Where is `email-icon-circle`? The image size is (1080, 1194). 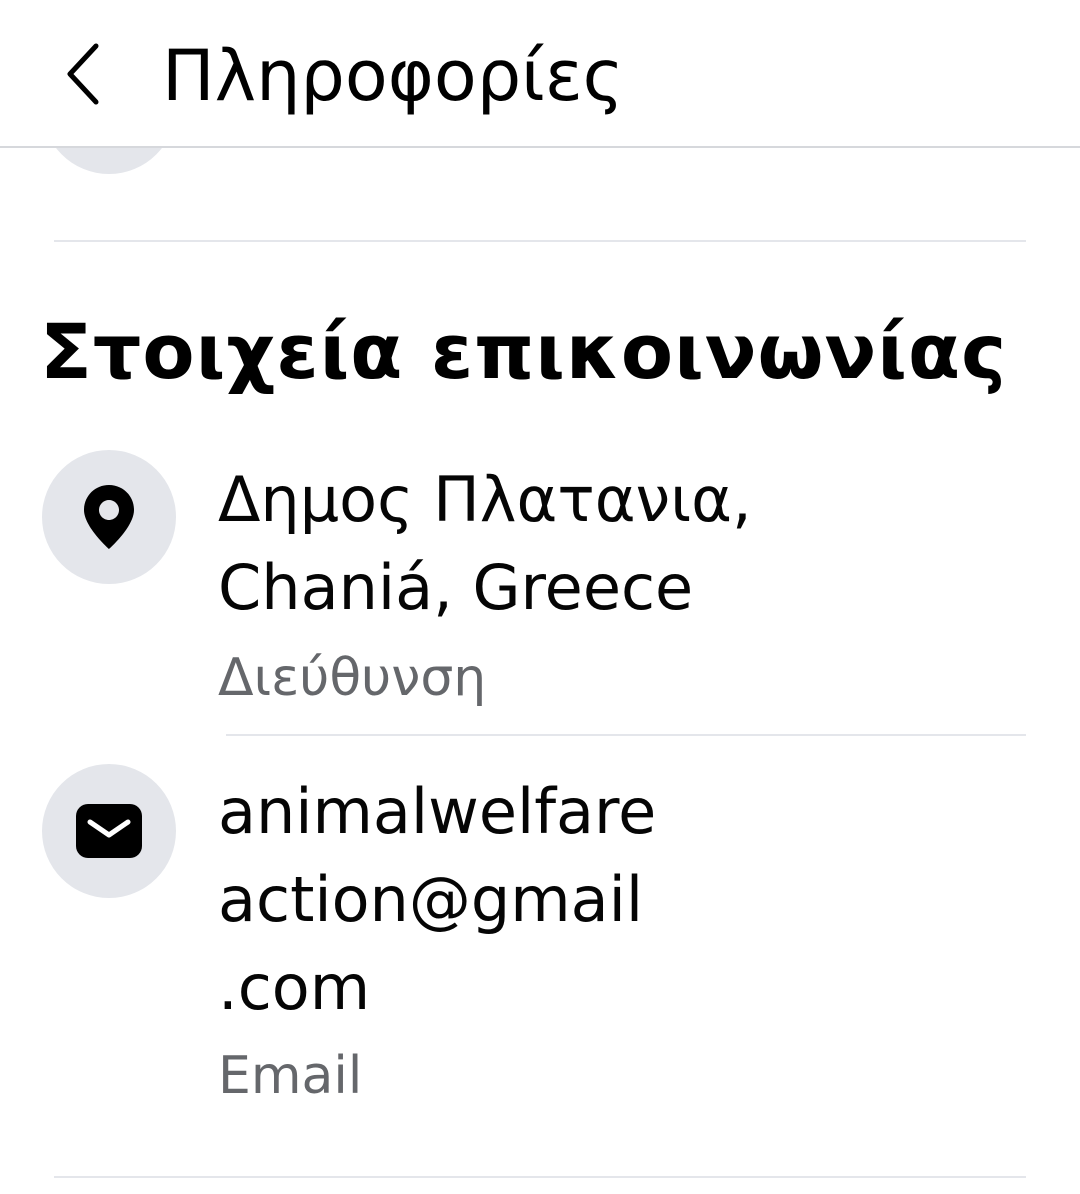
email-icon-circle is located at coordinates (109, 831).